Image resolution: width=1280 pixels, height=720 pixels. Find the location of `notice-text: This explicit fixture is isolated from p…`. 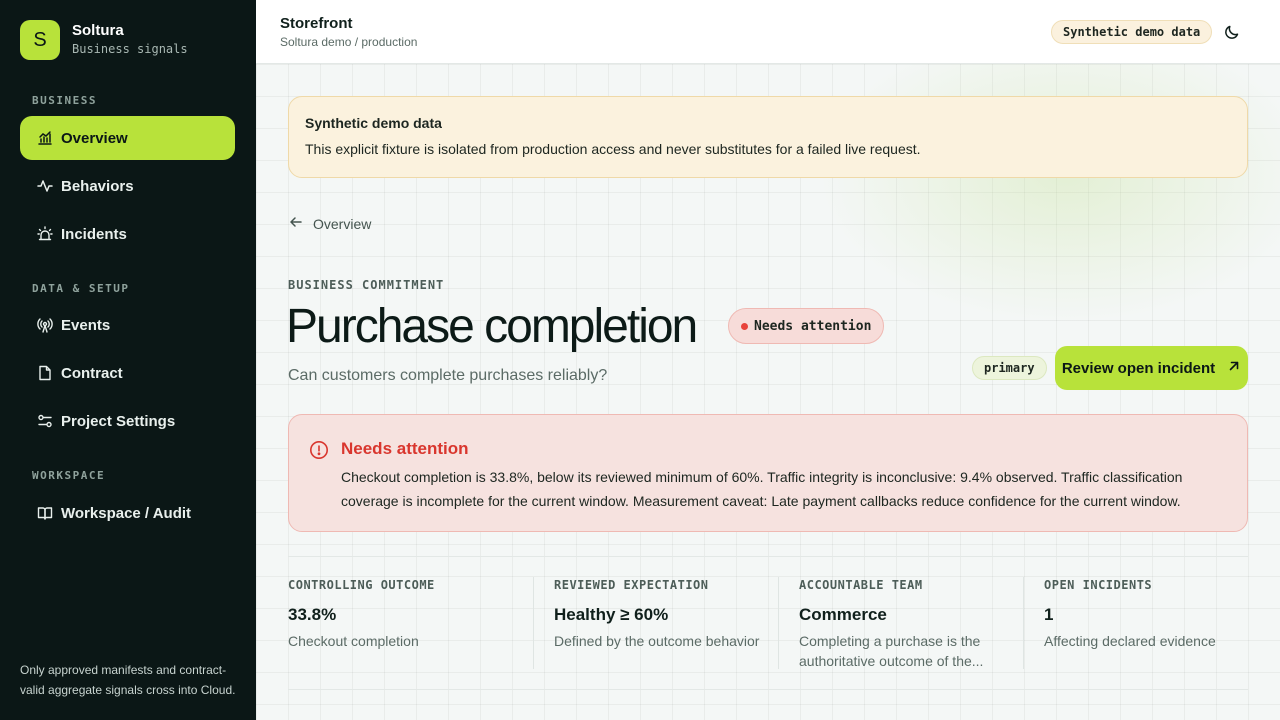

notice-text: This explicit fixture is isolated from p… is located at coordinates (613, 149).